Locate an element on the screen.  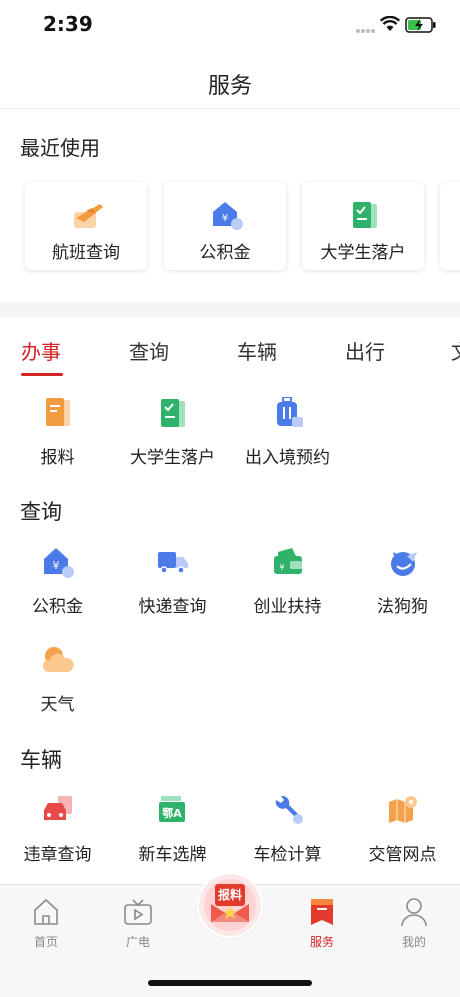
service-item-graduate-hukou: 大学生落户 is located at coordinates (172, 437).